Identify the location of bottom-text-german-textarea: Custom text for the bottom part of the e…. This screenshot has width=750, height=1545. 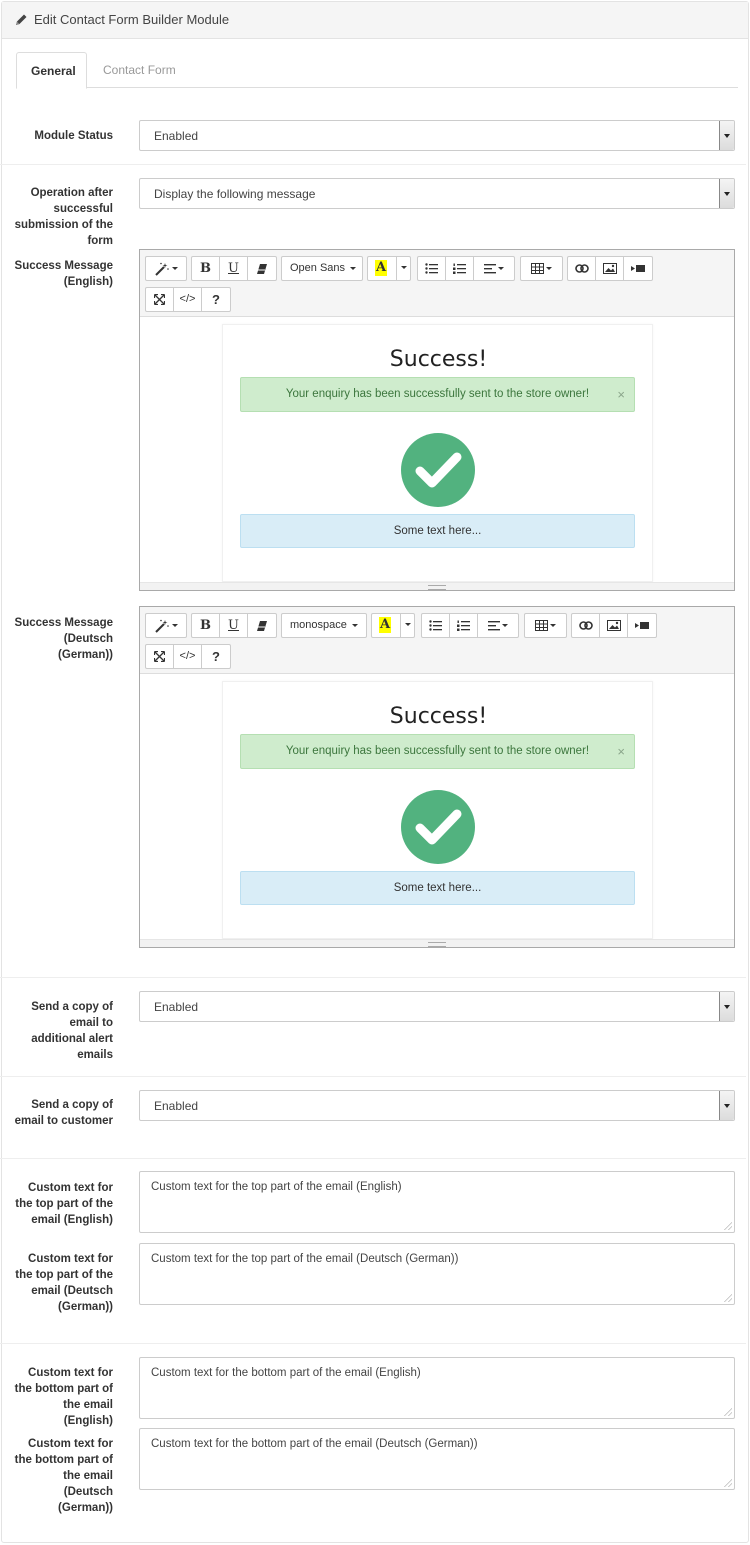
(437, 1459).